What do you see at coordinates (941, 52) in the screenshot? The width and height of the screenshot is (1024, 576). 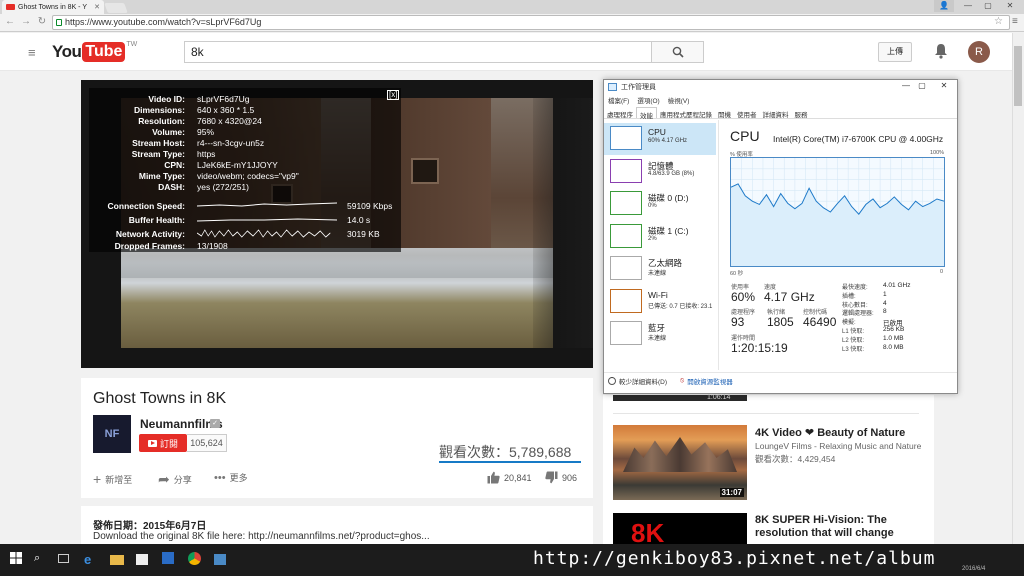 I see `notification-bell-icon` at bounding box center [941, 52].